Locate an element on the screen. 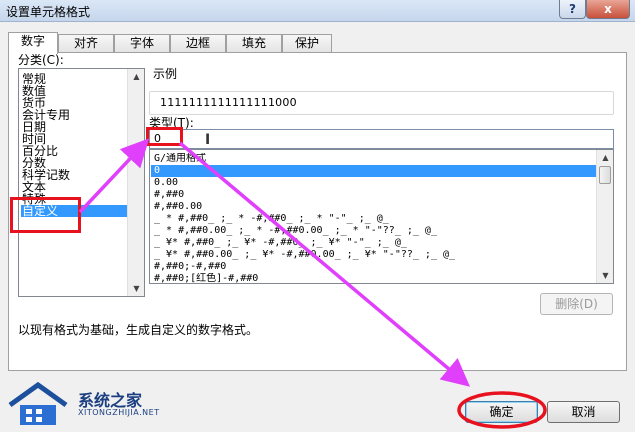  description-text: 以现有格式为基础，生成自定义的数字格式。 is located at coordinates (138, 330).